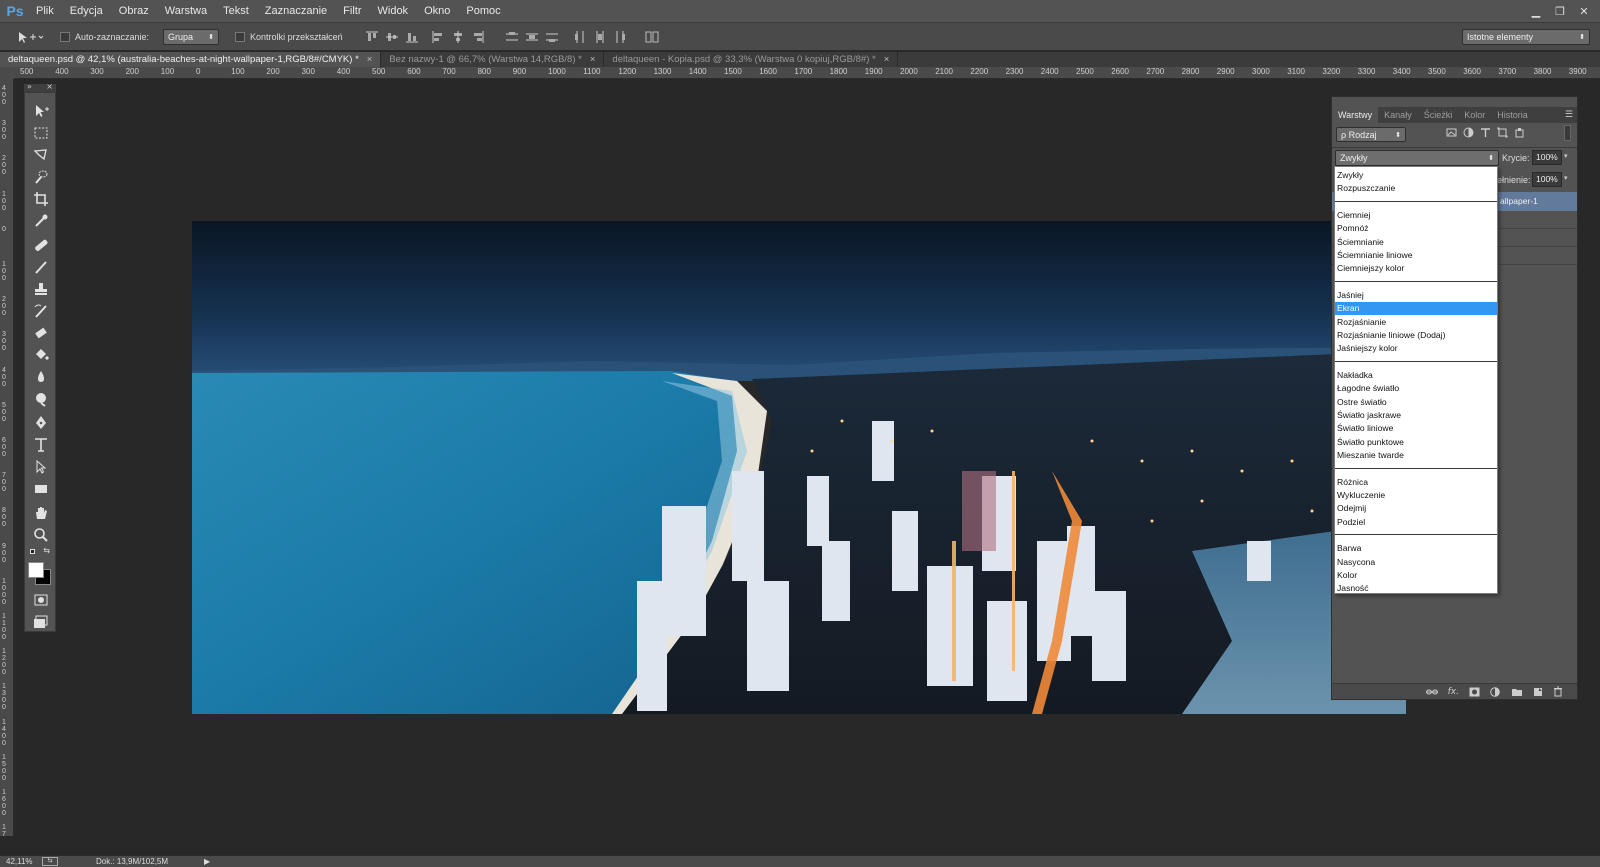  Describe the element at coordinates (86, 11) in the screenshot. I see `menu-edycja: Edycja` at that location.